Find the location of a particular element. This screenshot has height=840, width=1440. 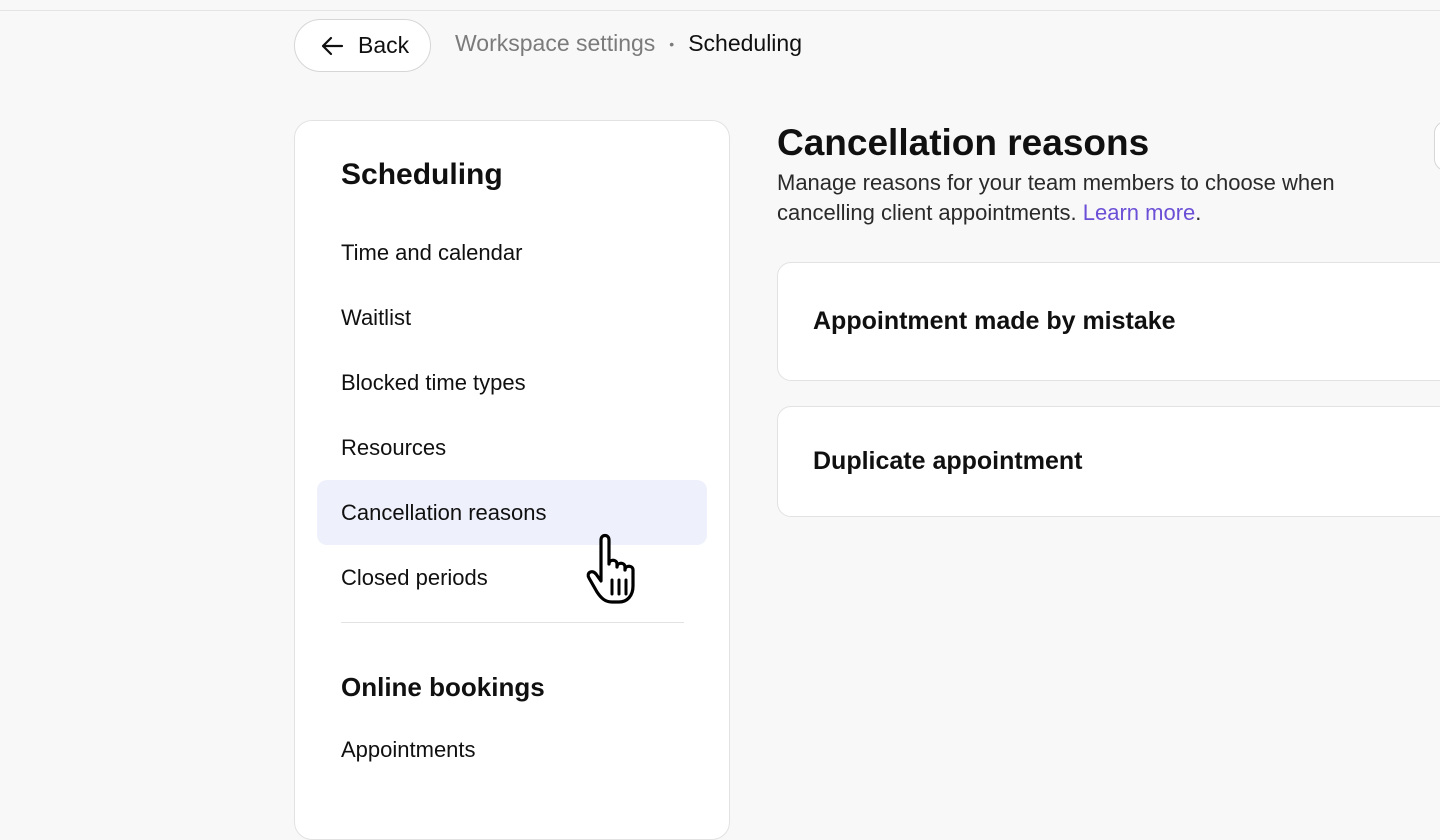

nav-item-time-and-calendar: Time and calendar is located at coordinates (512, 252).